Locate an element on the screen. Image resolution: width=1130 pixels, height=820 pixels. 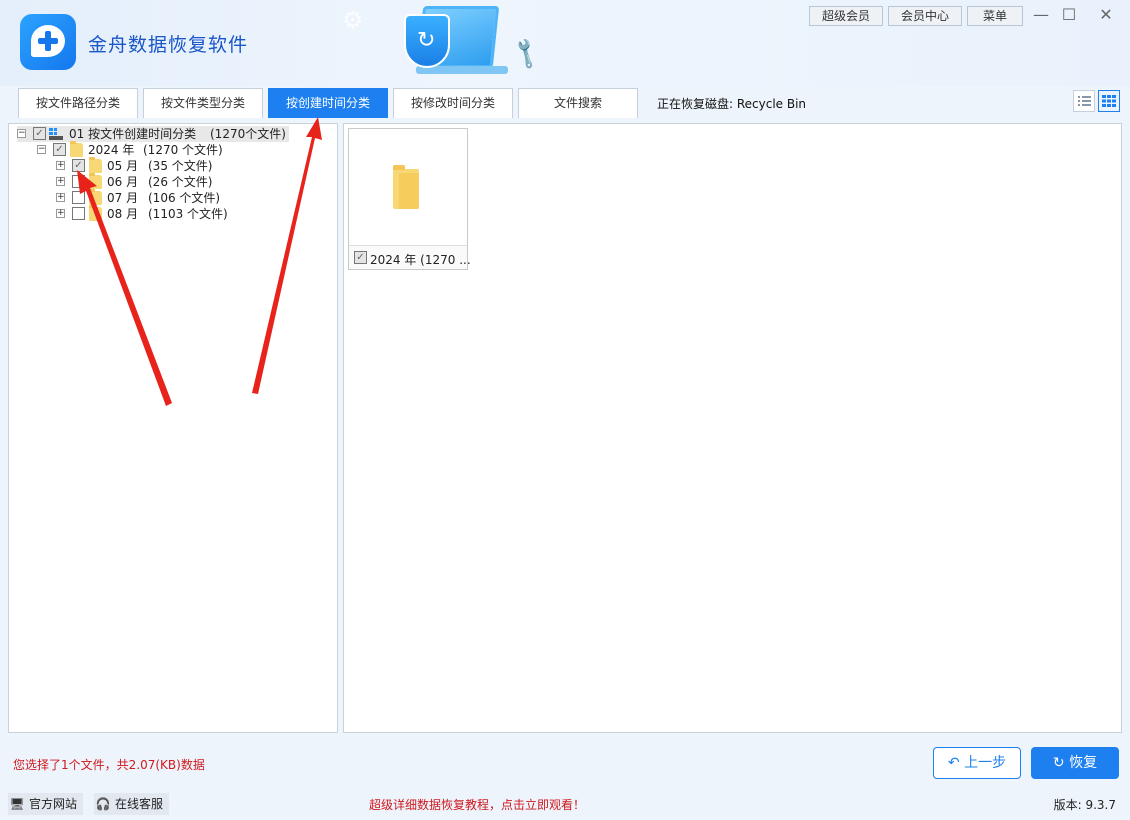
tree-year-count: (1270 个文件) is located at coordinates (183, 150).